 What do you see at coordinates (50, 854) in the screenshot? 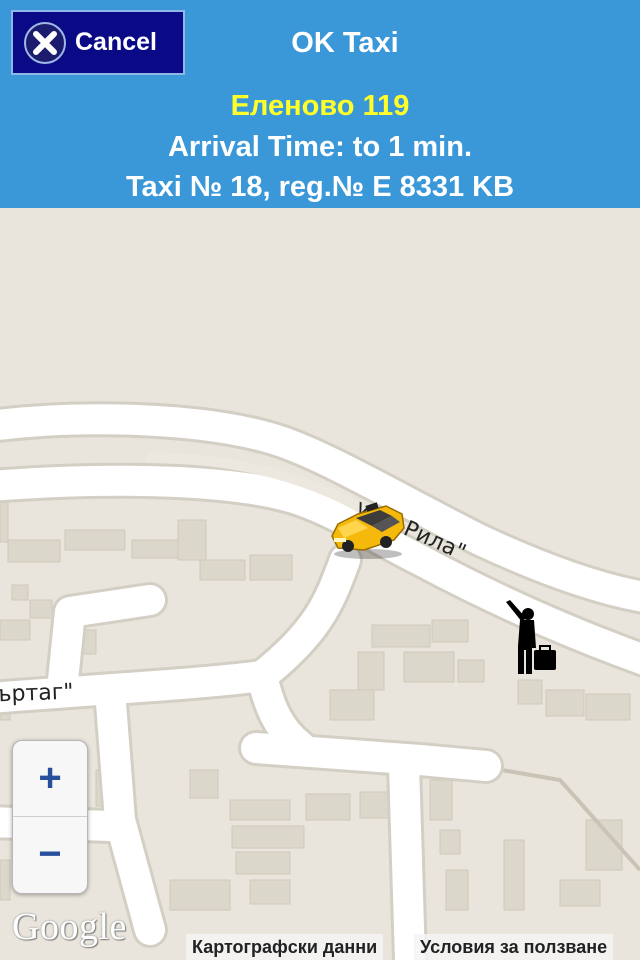
I see `zoom-out-button: −` at bounding box center [50, 854].